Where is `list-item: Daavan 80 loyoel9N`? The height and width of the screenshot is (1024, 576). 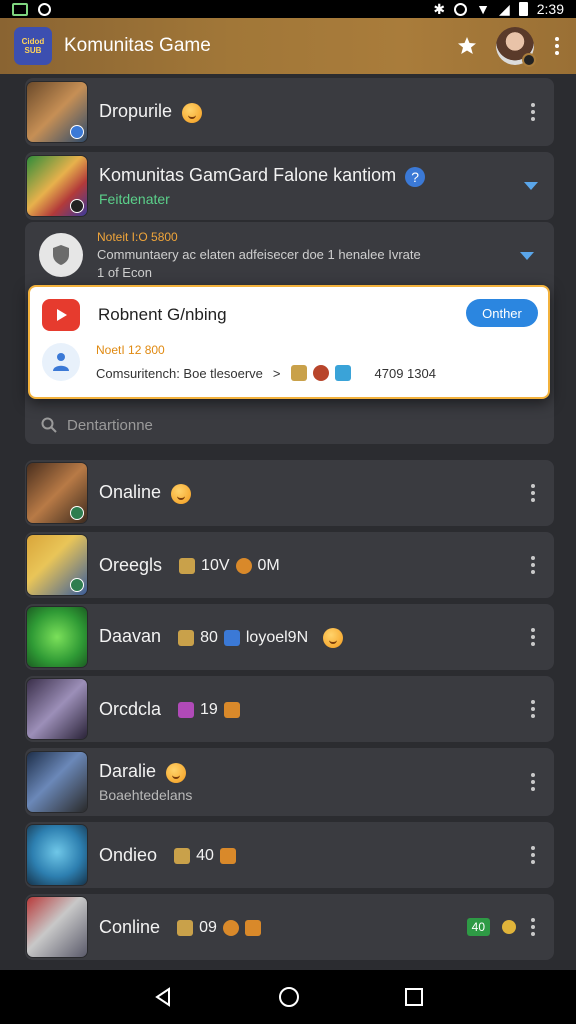
list-item: Daavan 80 loyoel9N is located at coordinates (289, 637).